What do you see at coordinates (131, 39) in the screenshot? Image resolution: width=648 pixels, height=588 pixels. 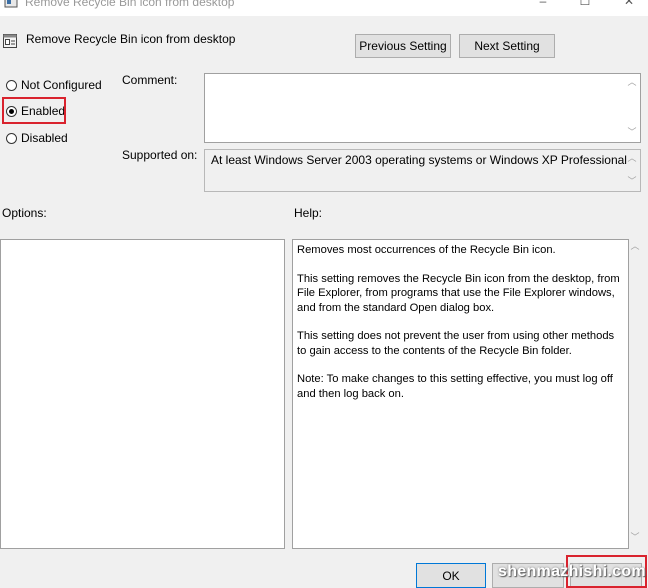 I see `policy-title: Remove Recycle Bin icon from desktop` at bounding box center [131, 39].